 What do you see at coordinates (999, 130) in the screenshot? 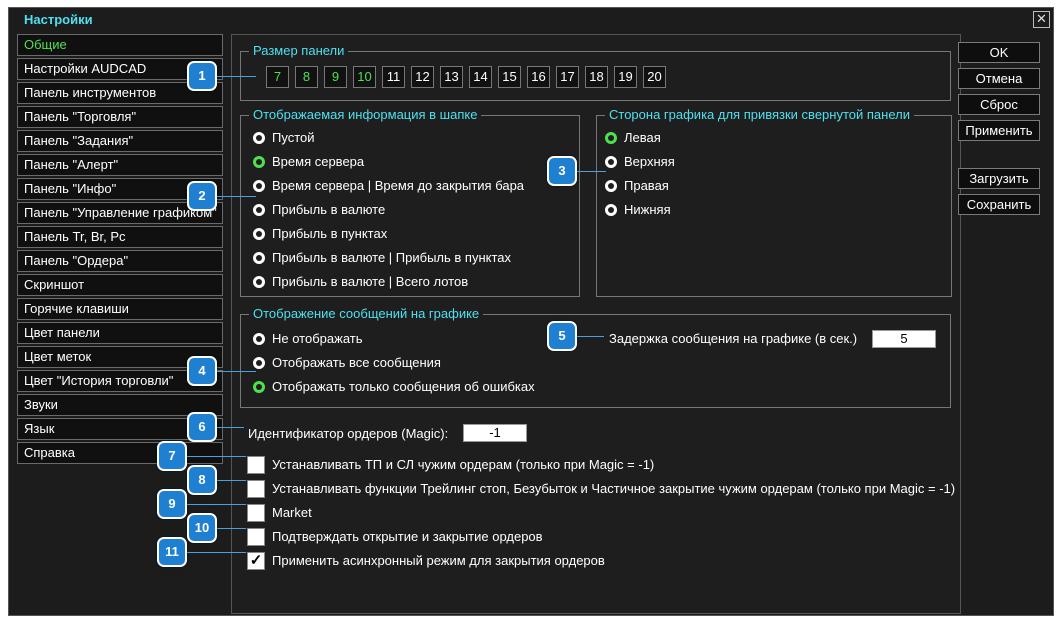
I see `apply-button: Применить` at bounding box center [999, 130].